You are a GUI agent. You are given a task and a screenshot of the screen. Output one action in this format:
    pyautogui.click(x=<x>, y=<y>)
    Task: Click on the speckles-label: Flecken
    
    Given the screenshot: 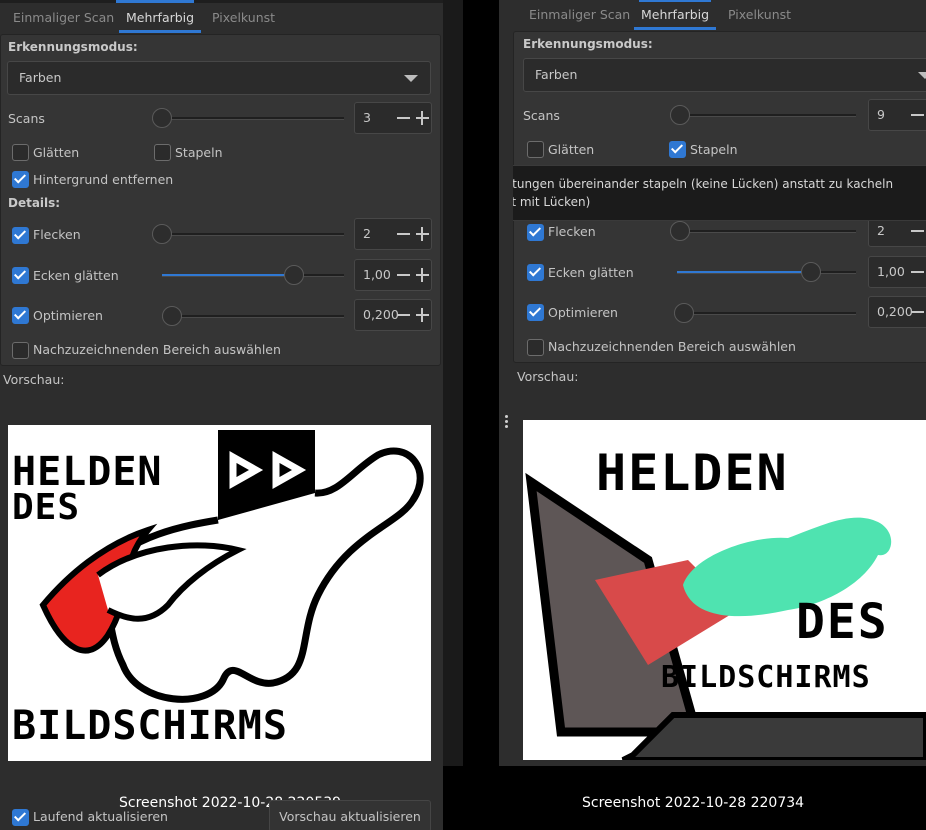 What is the action you would take?
    pyautogui.click(x=572, y=231)
    